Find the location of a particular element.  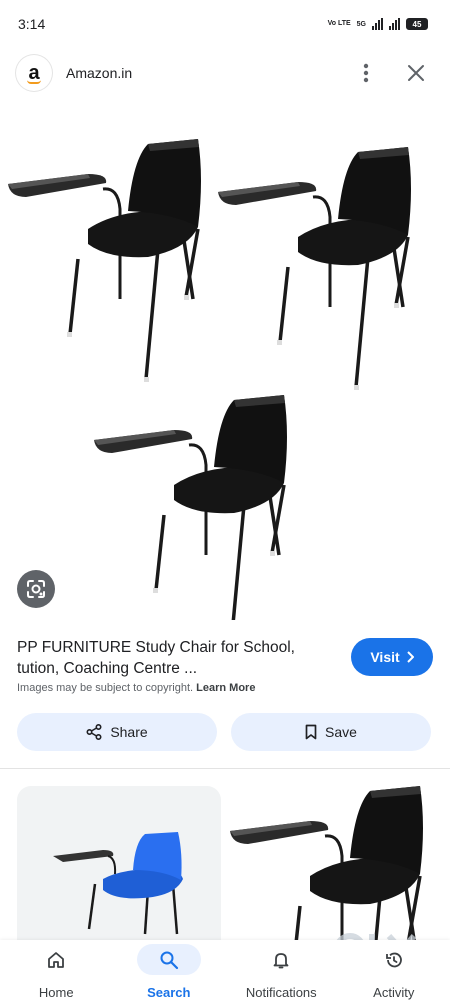

more-vert-icon is located at coordinates (366, 73).